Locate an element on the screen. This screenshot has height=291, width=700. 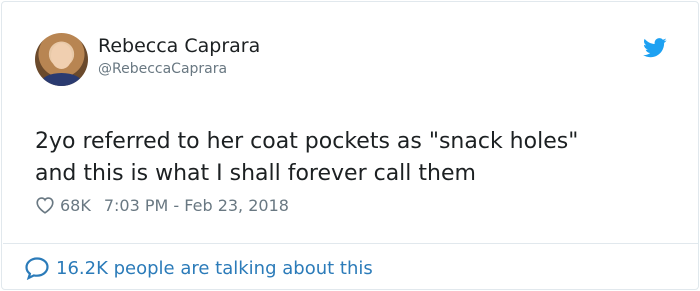
author-handle: @RebeccaCaprara is located at coordinates (162, 69).